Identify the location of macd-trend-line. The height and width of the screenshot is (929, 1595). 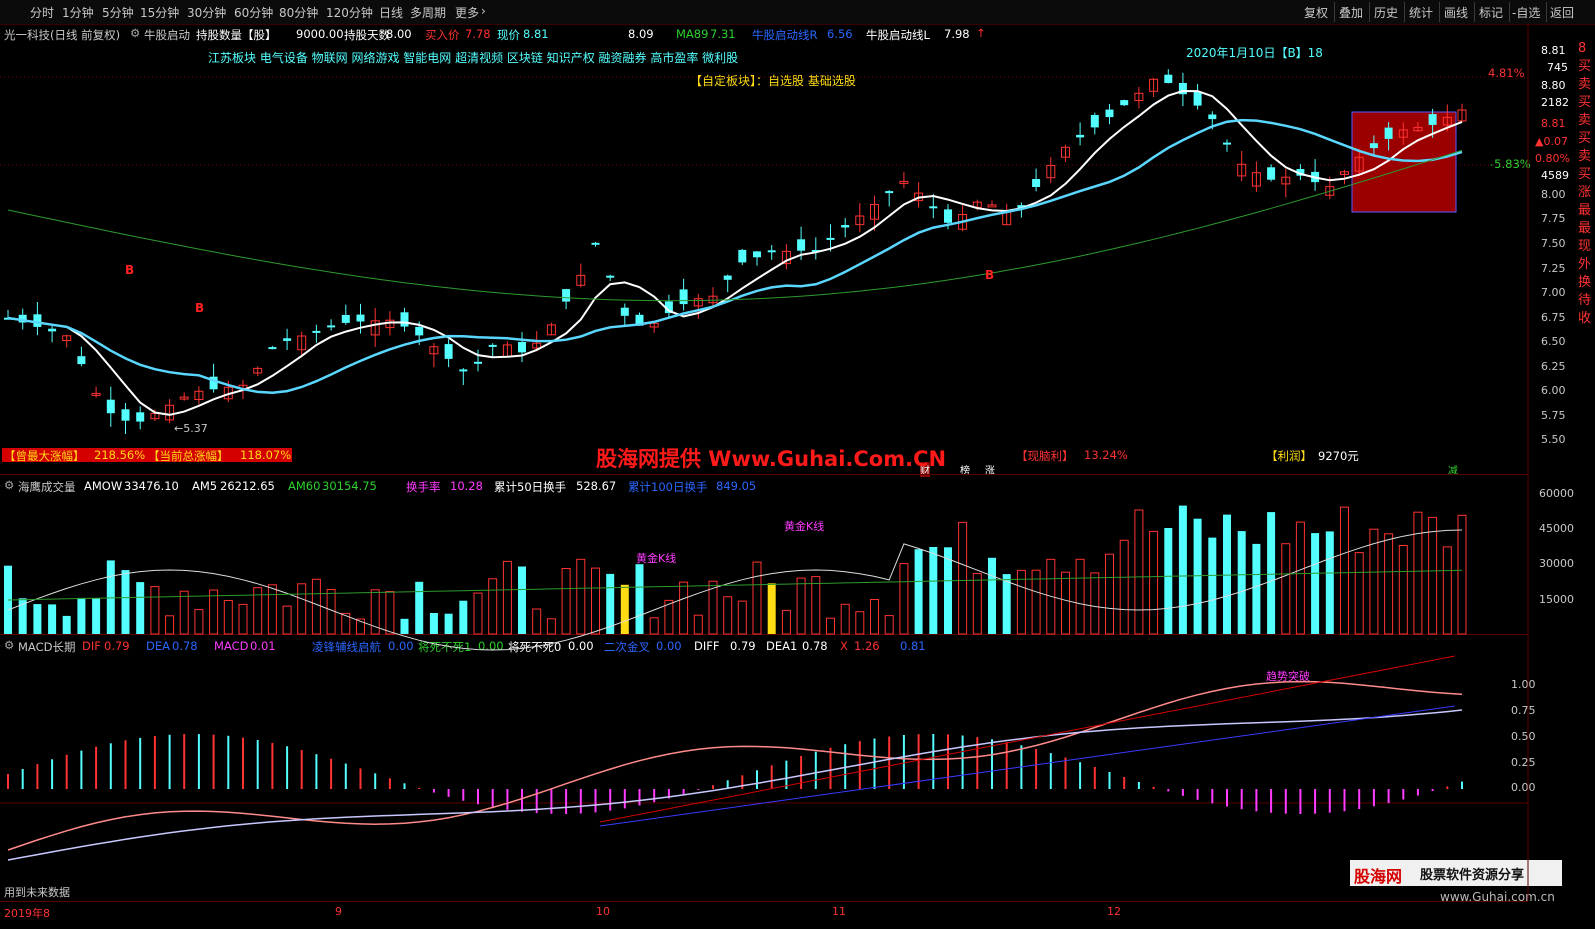
(1027, 739).